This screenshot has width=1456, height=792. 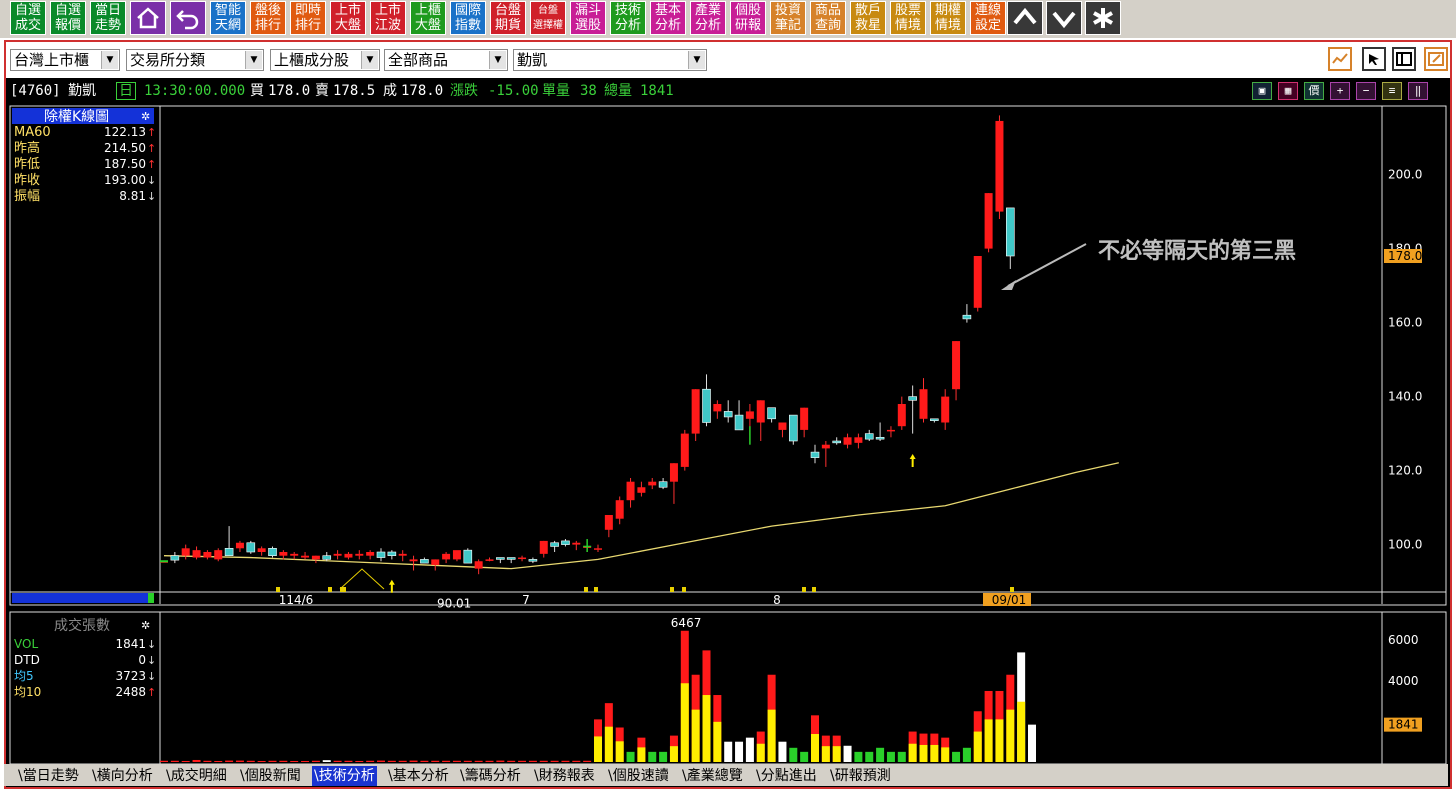 I want to click on toolbar-button-1: 自選 成交, so click(x=28, y=18).